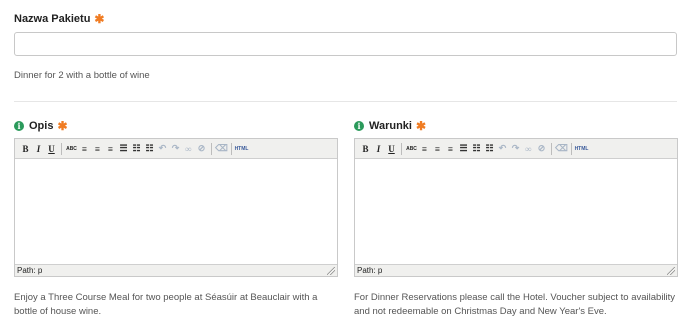  I want to click on terms-label: Warunki, so click(390, 126).